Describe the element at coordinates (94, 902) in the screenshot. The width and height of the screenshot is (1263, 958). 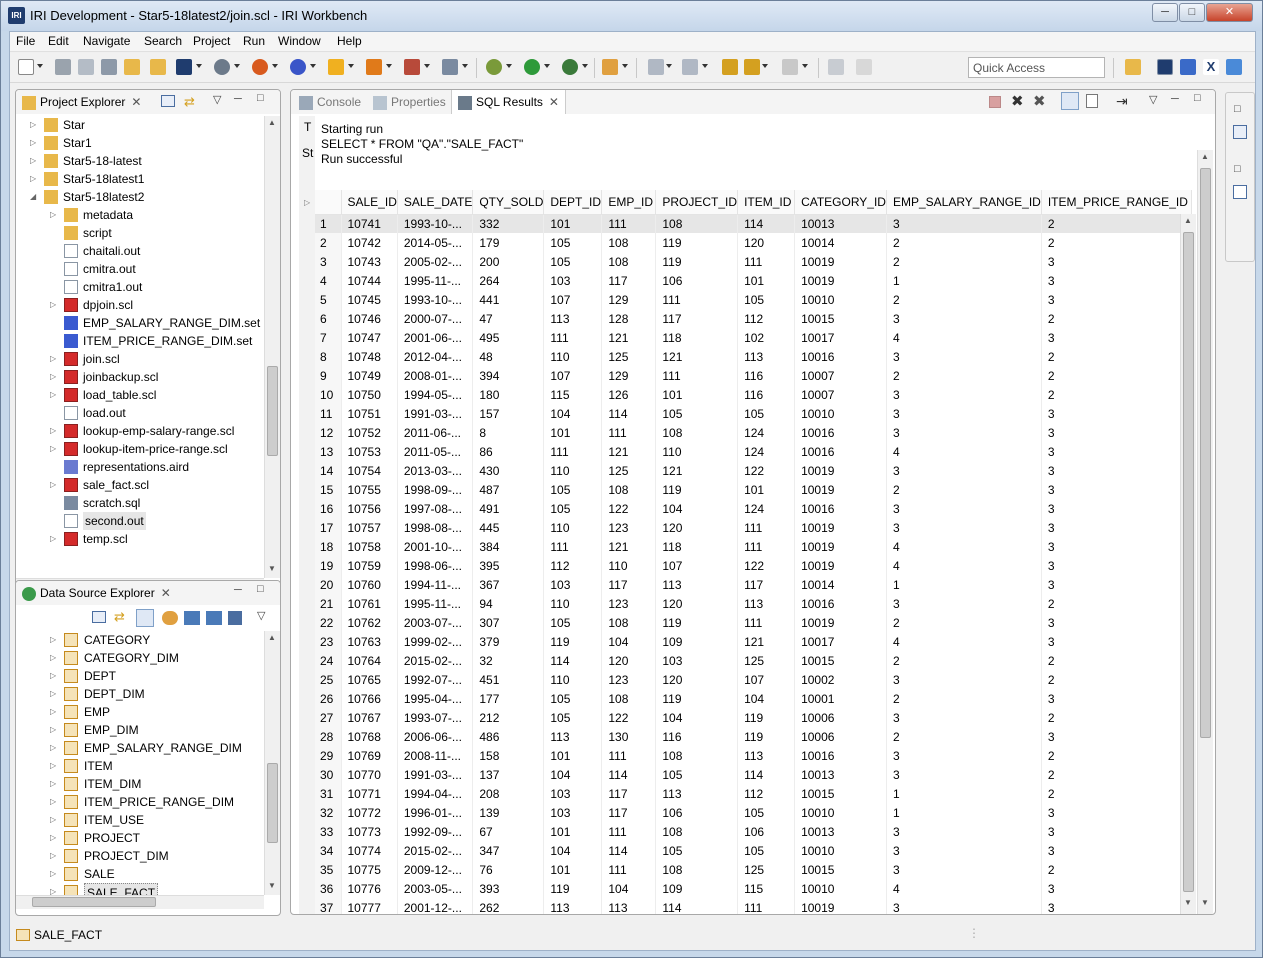
I see `hscroll-thumb` at that location.